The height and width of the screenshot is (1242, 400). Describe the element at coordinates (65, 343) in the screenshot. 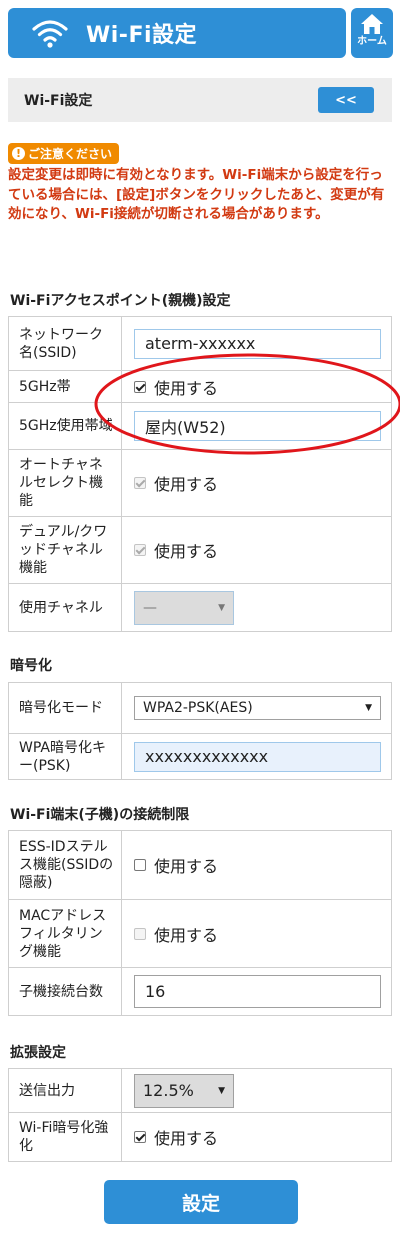

I see `ssid-label: ネットワーク名(SSID)` at that location.